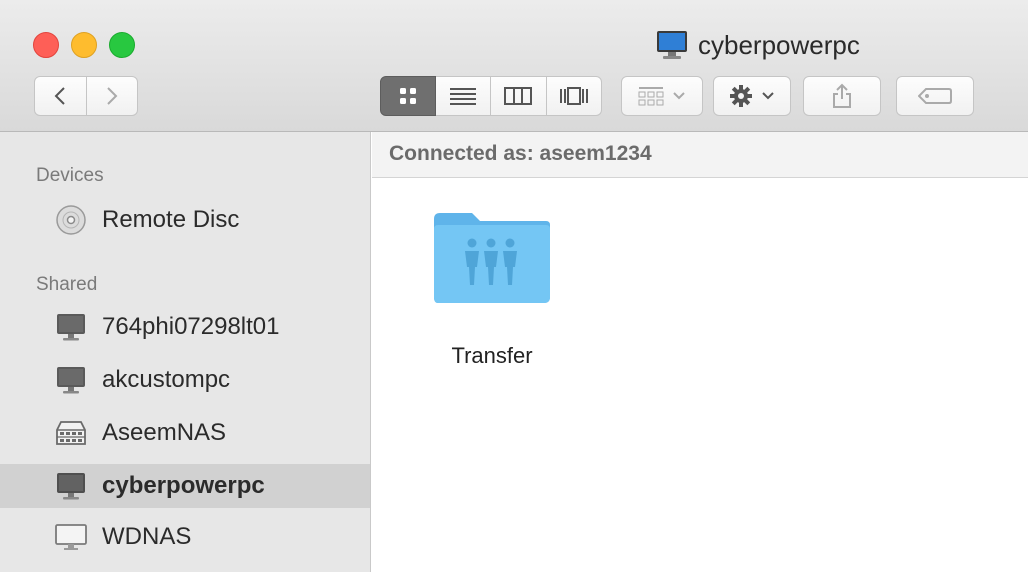 This screenshot has height=572, width=1028. What do you see at coordinates (171, 219) in the screenshot?
I see `sidebar-item-label: Remote Disc` at bounding box center [171, 219].